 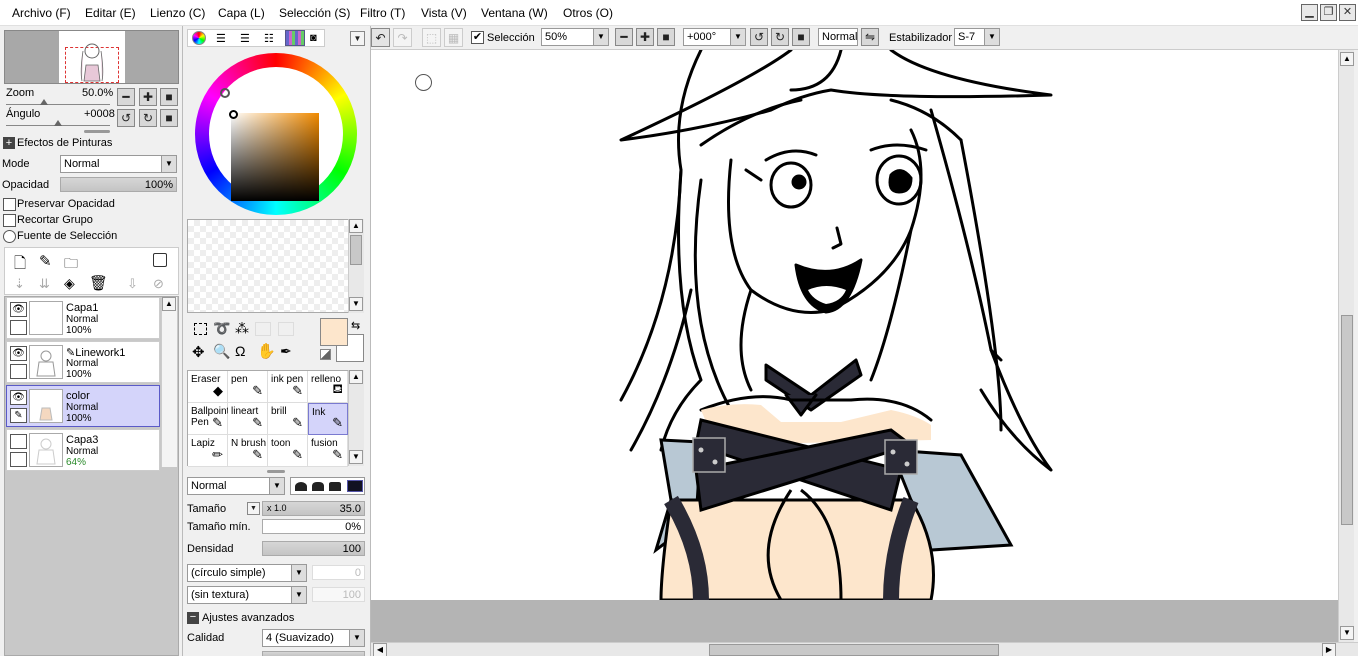 What do you see at coordinates (431, 37) in the screenshot?
I see `deselect-button: ⬚` at bounding box center [431, 37].